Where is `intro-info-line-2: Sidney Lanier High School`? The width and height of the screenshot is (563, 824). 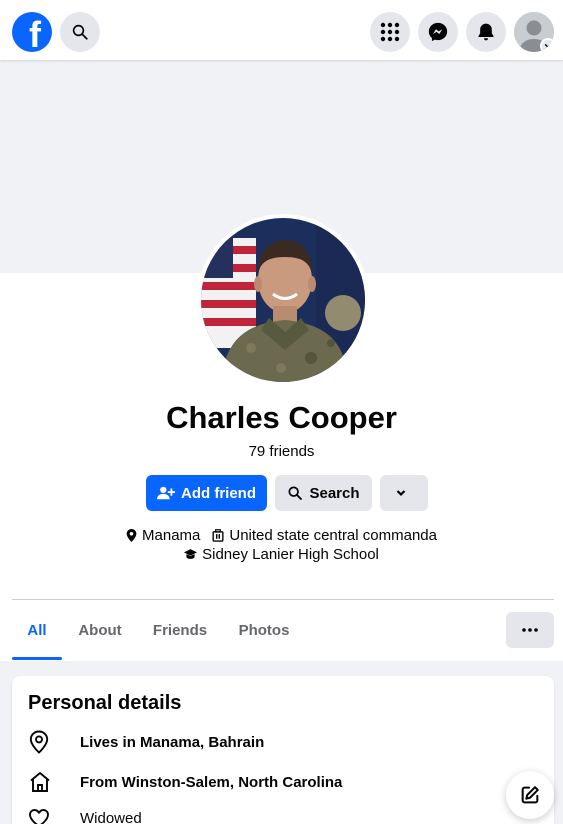 intro-info-line-2: Sidney Lanier High School is located at coordinates (281, 554).